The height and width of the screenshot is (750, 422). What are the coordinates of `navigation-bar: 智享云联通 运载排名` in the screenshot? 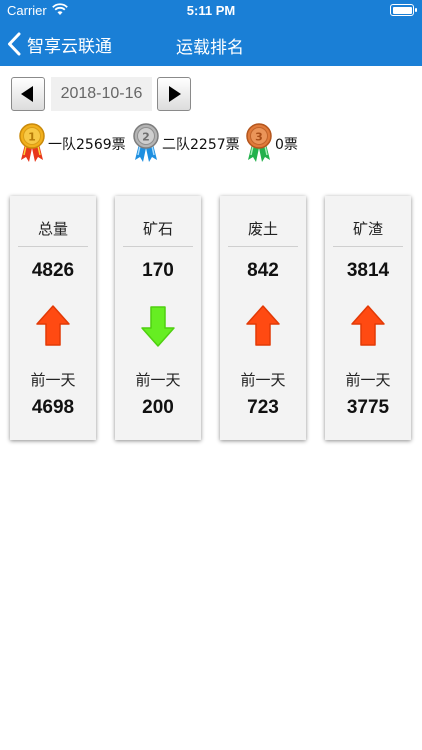 It's located at (211, 44).